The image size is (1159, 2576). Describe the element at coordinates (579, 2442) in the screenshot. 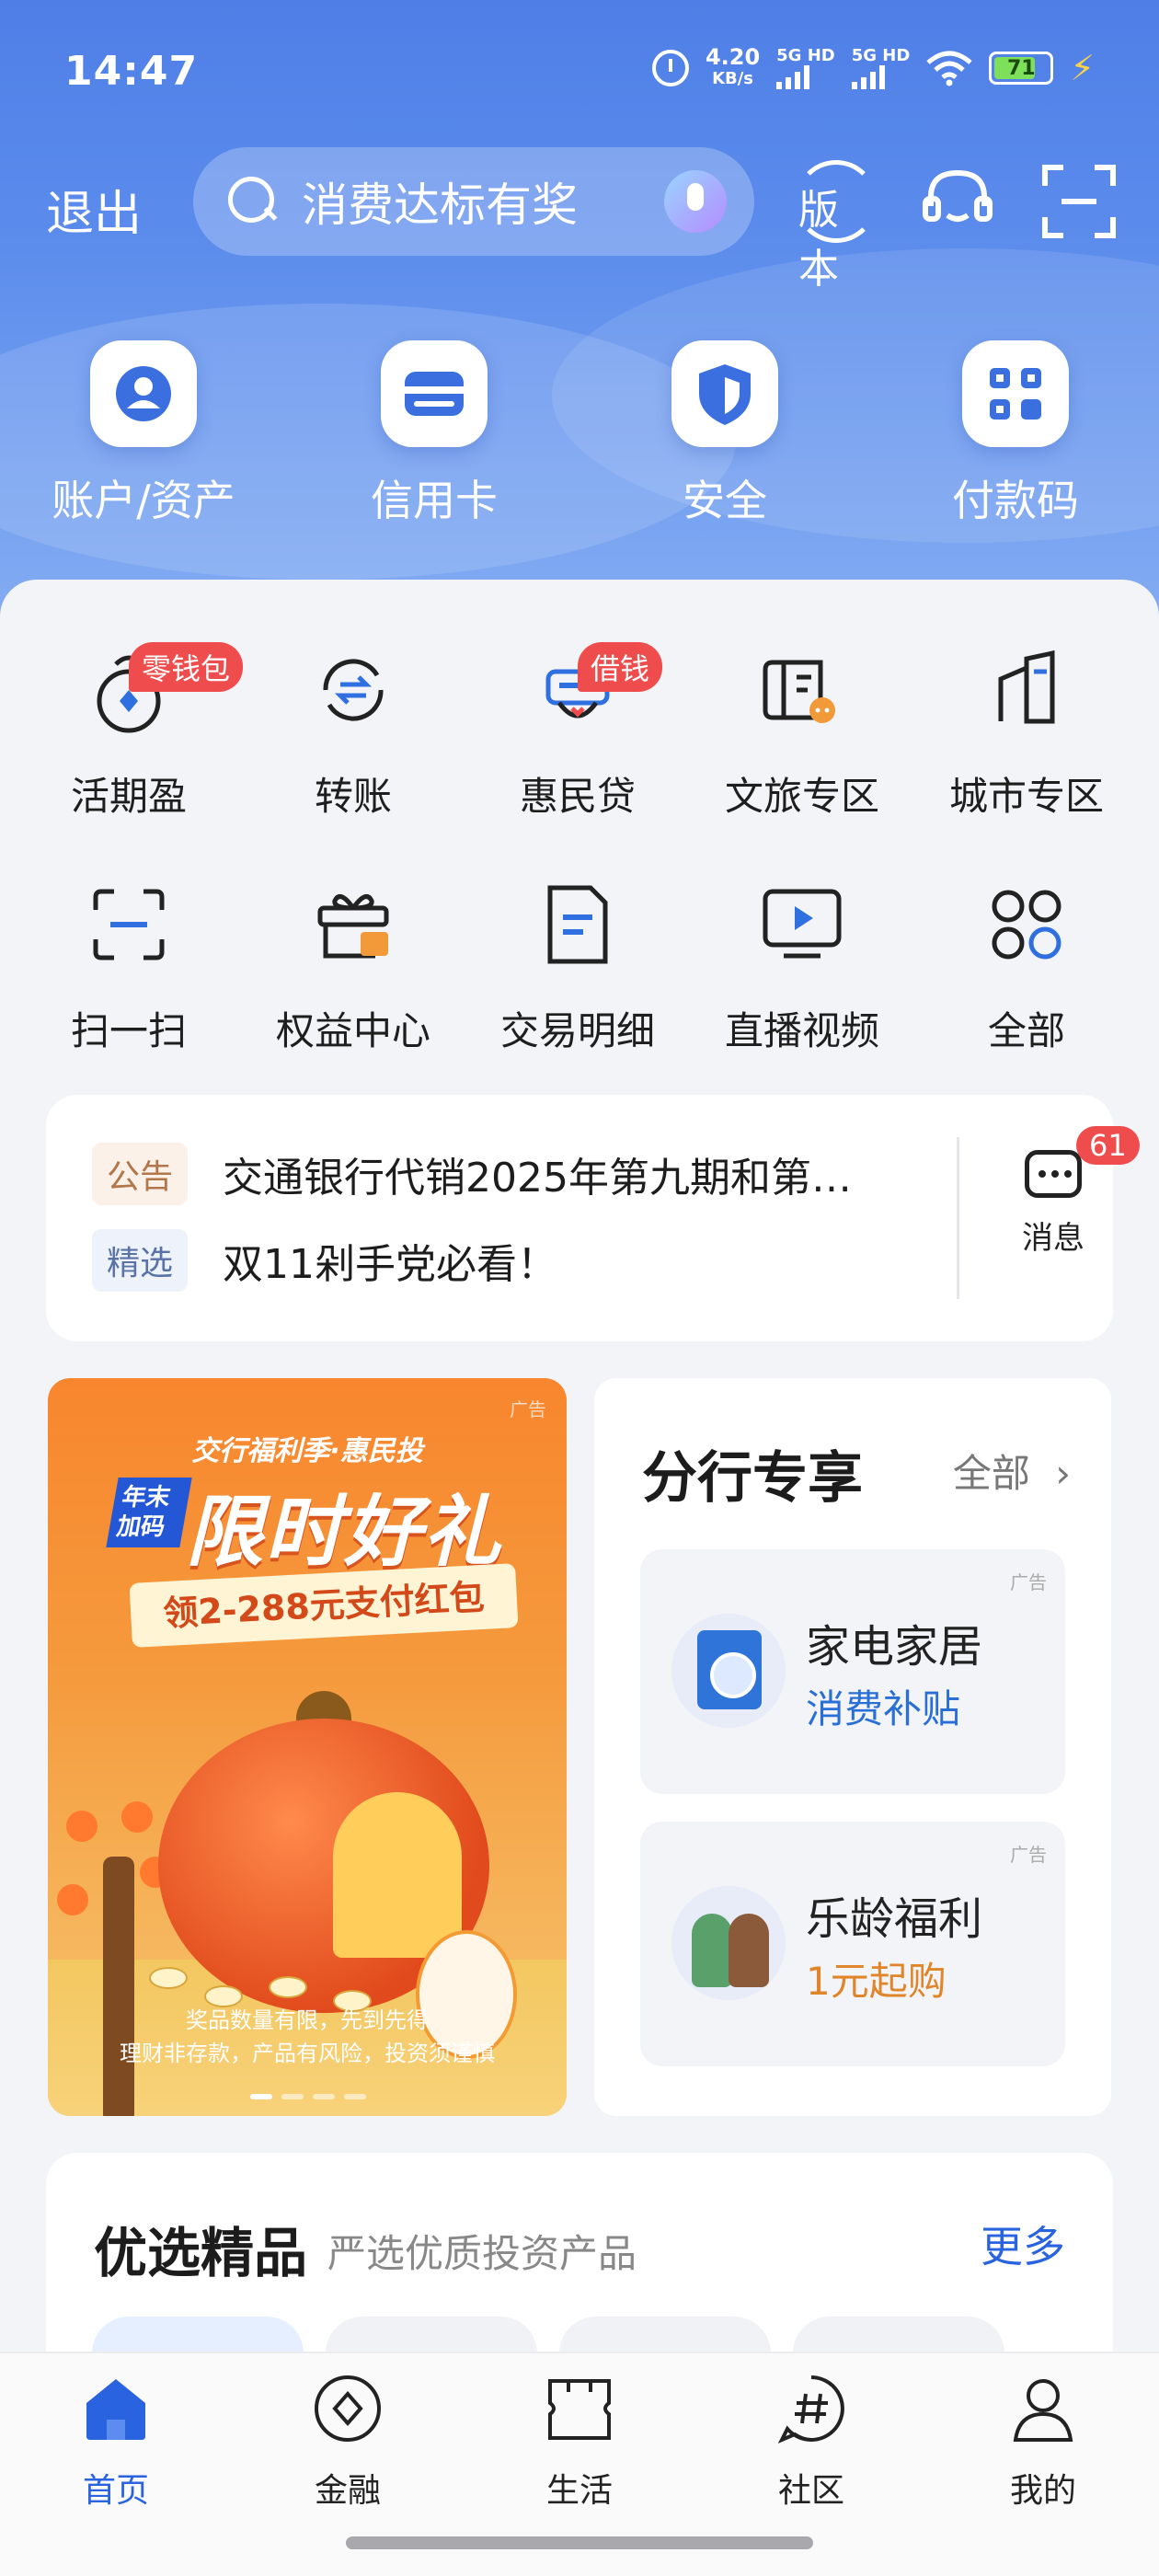

I see `tab-life: 生活` at that location.